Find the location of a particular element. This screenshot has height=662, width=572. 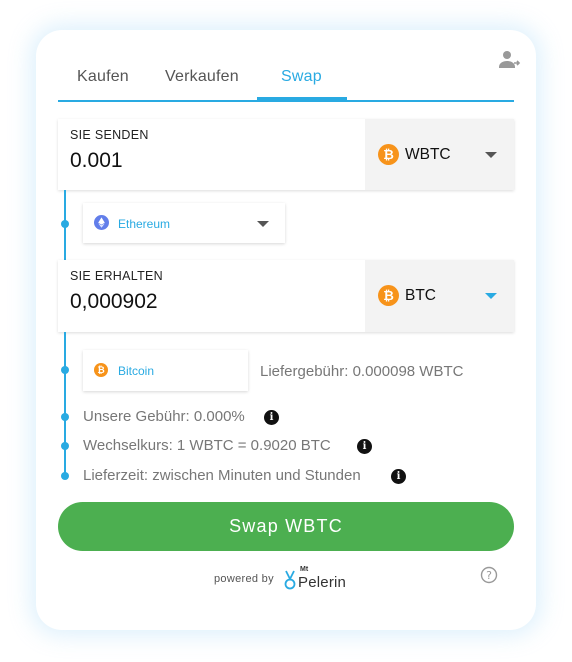

delivery-fee-text: Liefergebühr: 0.000098 WBTC is located at coordinates (362, 371).